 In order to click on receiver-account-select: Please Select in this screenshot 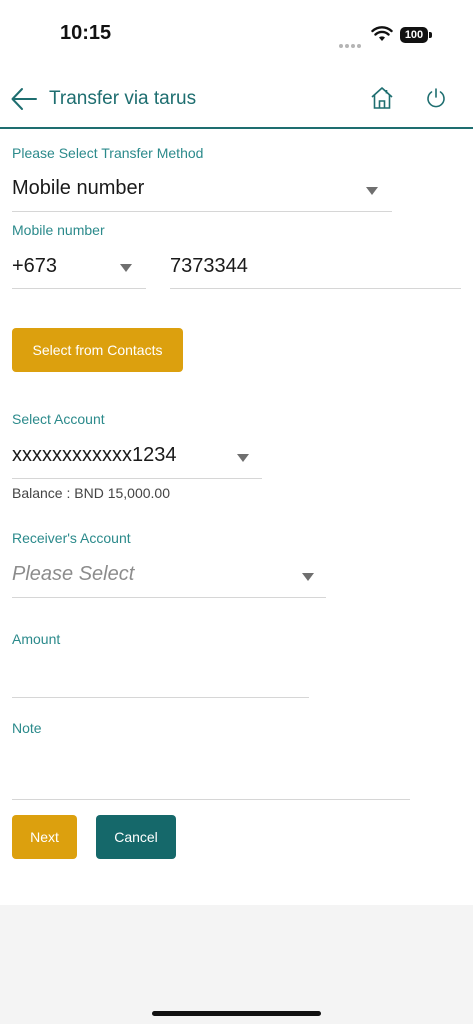, I will do `click(169, 577)`.